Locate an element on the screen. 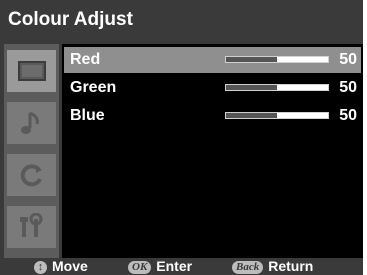  green-slider is located at coordinates (277, 87).